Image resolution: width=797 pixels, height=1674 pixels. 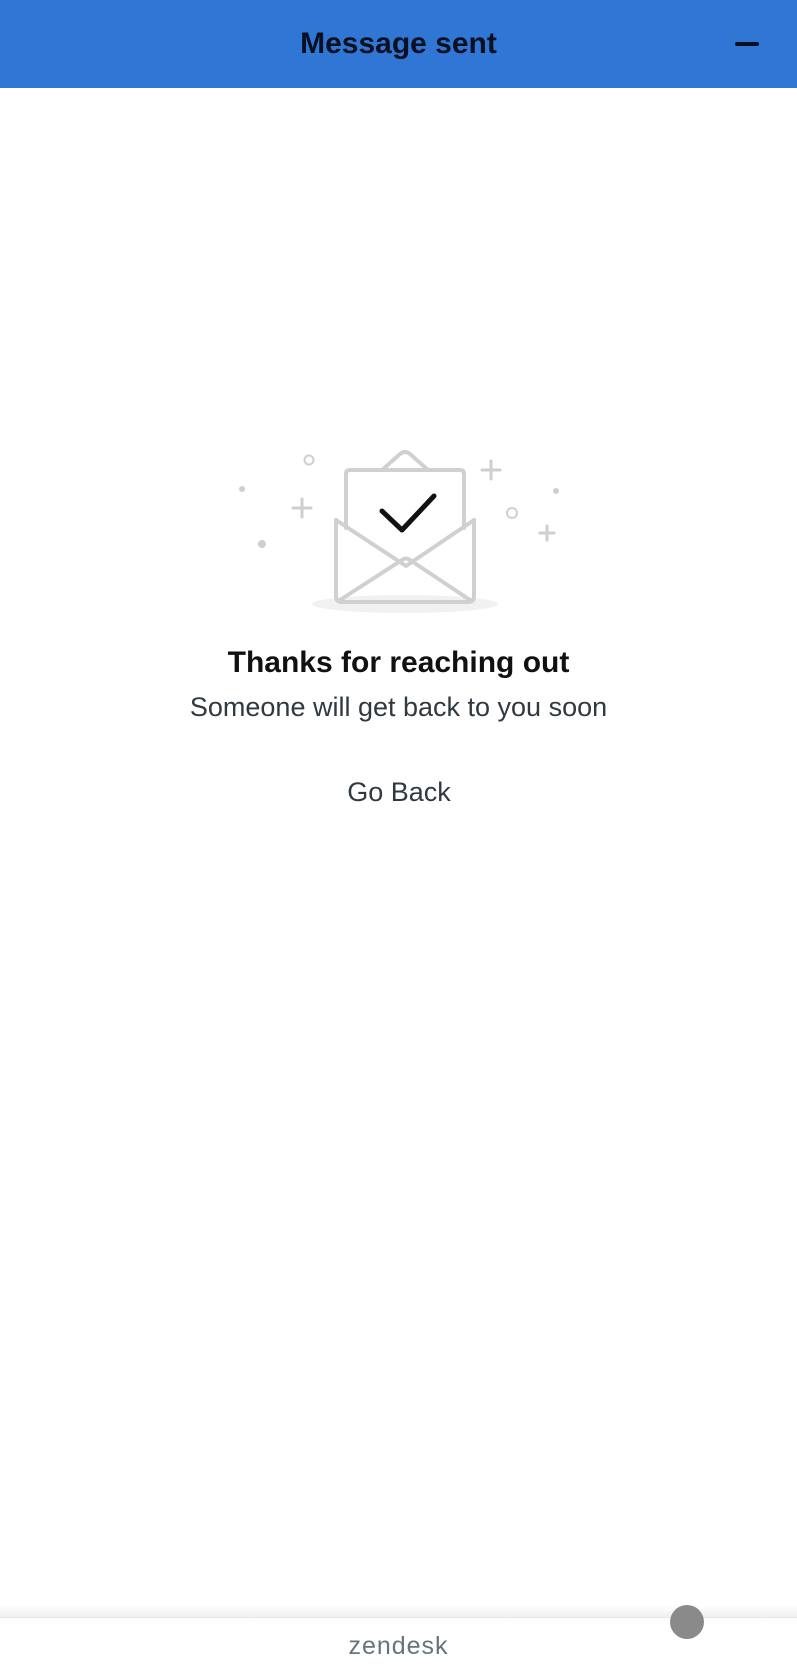 I want to click on cursor-indicator, so click(x=687, y=1622).